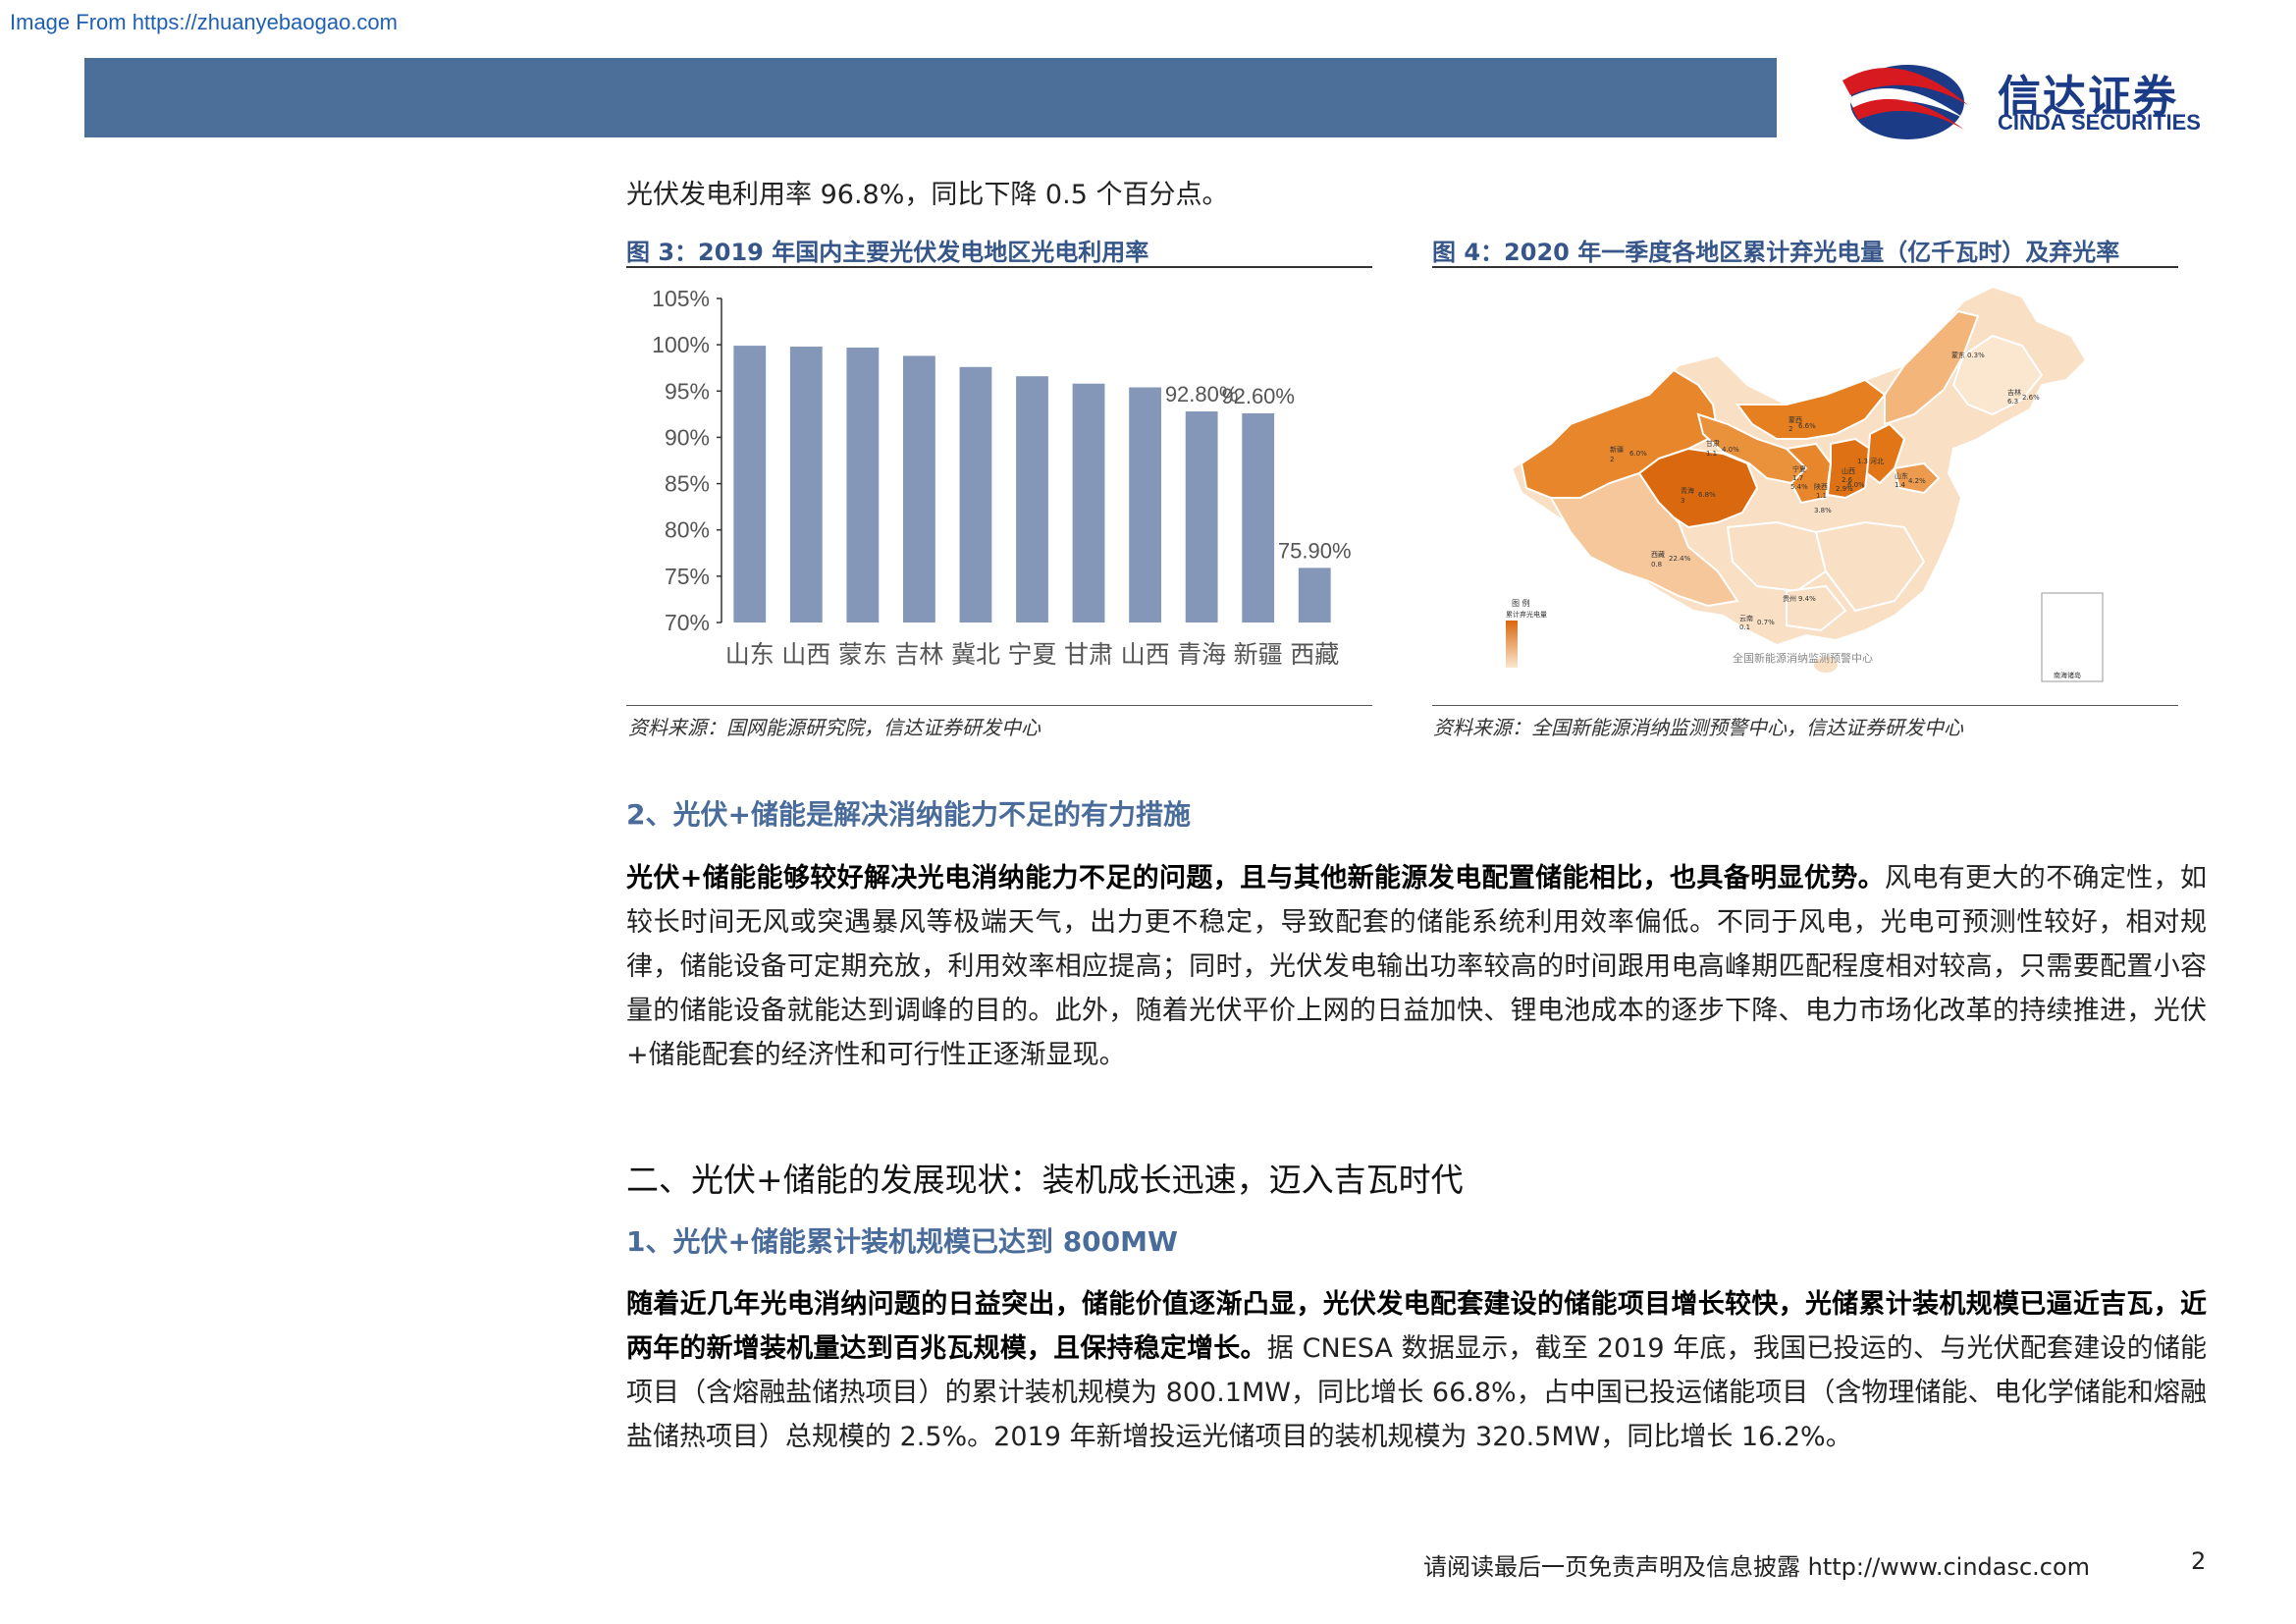 The image size is (2296, 1624). What do you see at coordinates (1315, 654) in the screenshot?
I see `x-tick-label: 西藏` at bounding box center [1315, 654].